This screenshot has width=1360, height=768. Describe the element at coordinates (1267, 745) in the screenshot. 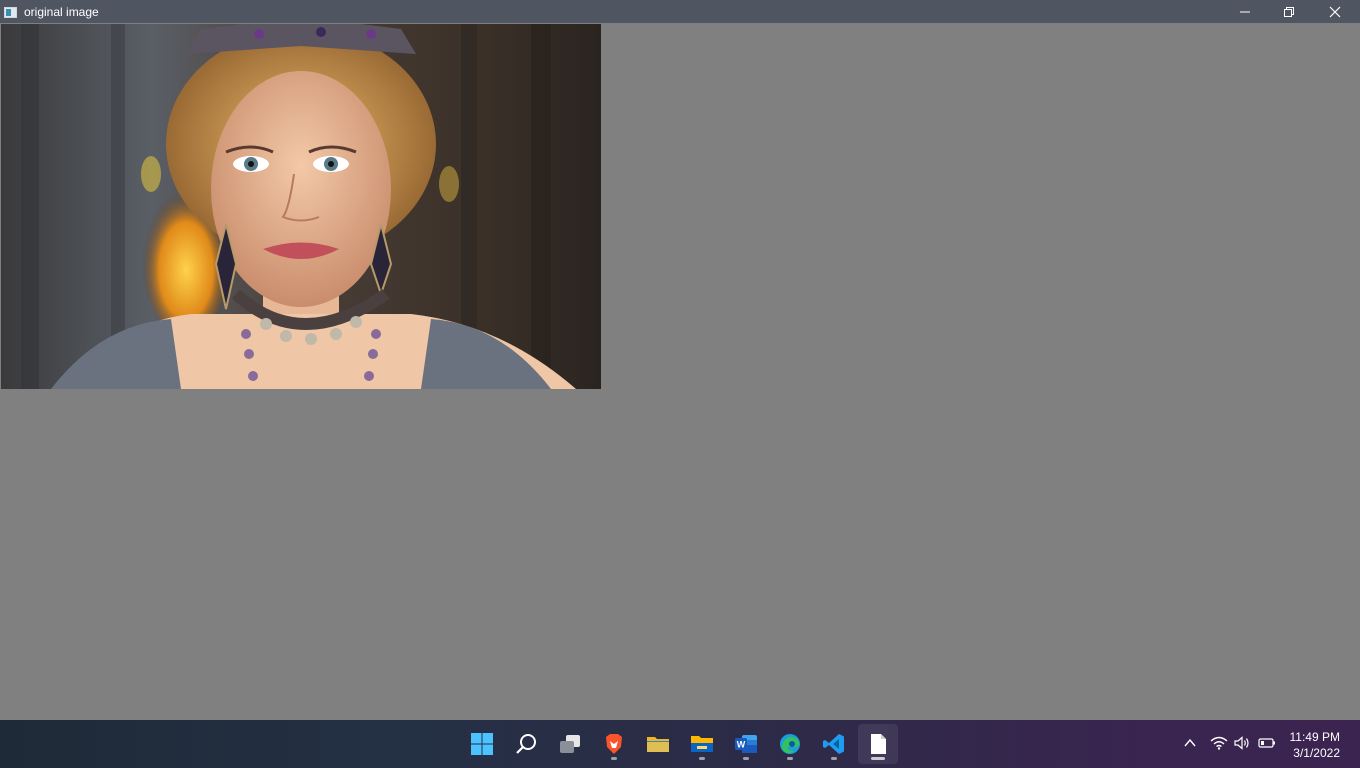

I see `battery-icon` at that location.